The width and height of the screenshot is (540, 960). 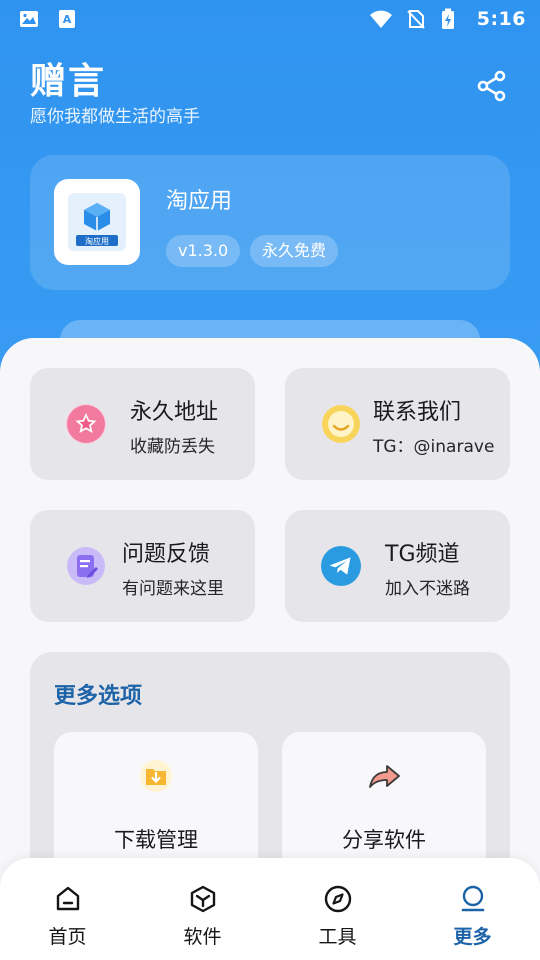 What do you see at coordinates (380, 19) in the screenshot?
I see `wifi-icon` at bounding box center [380, 19].